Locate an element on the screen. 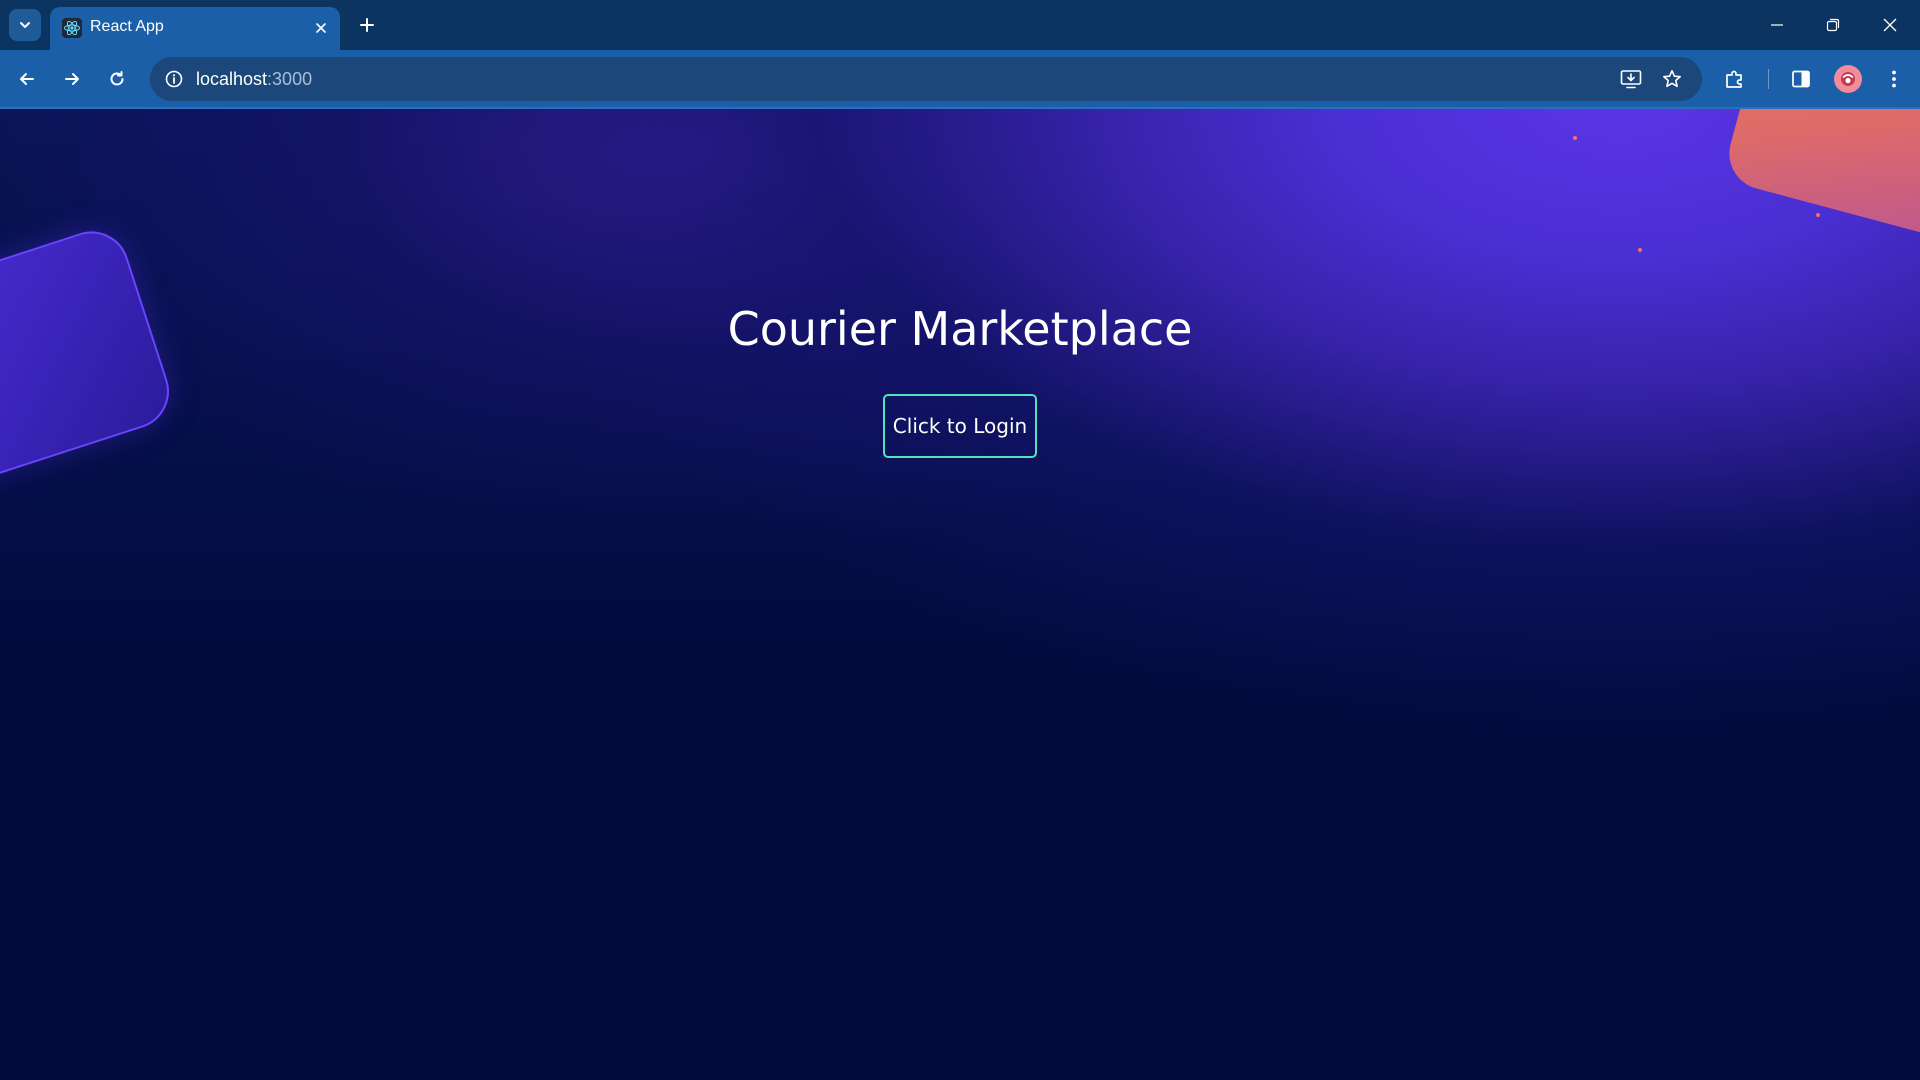  profile-avatar is located at coordinates (1848, 79).